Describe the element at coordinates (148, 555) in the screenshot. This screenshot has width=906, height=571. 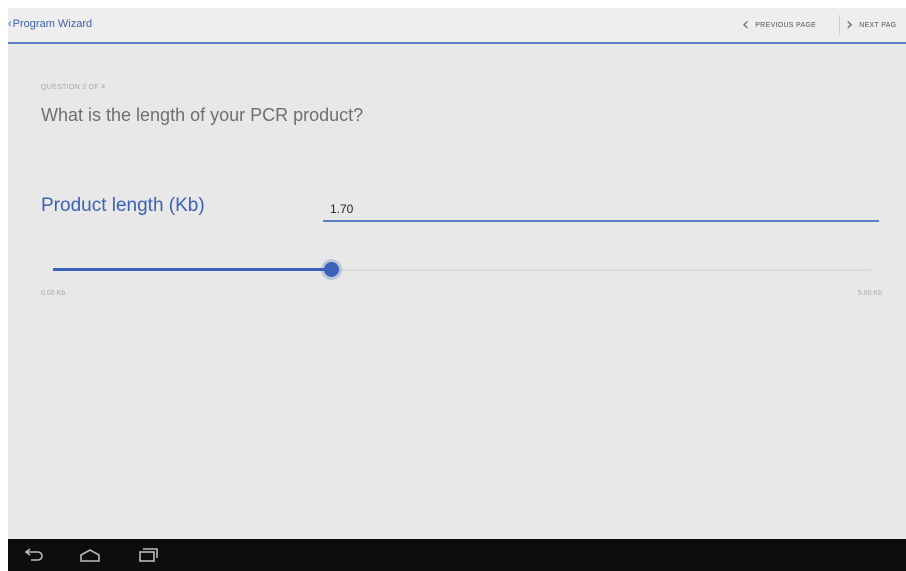
I see `recent-apps-icon` at that location.